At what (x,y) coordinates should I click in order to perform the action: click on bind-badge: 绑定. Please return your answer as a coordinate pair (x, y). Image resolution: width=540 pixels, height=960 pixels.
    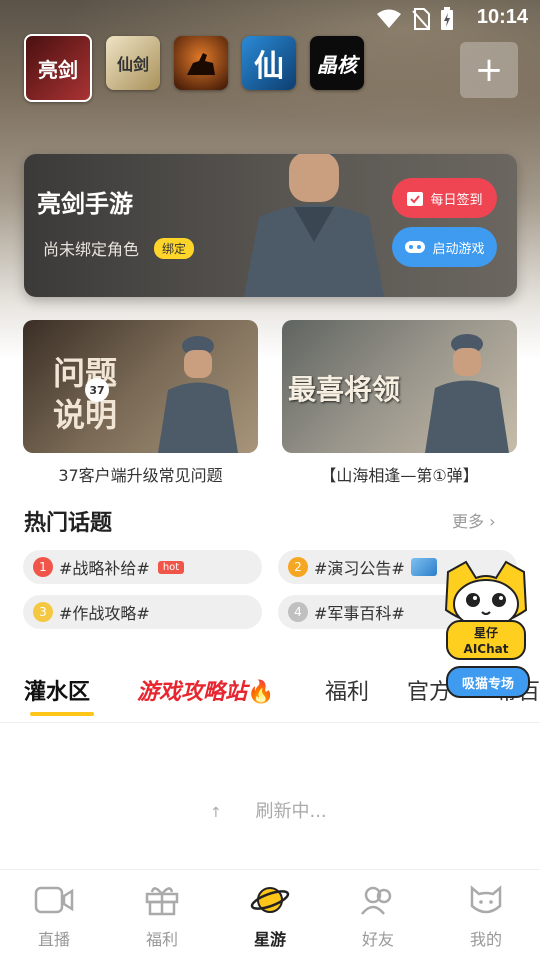
    Looking at the image, I should click on (174, 248).